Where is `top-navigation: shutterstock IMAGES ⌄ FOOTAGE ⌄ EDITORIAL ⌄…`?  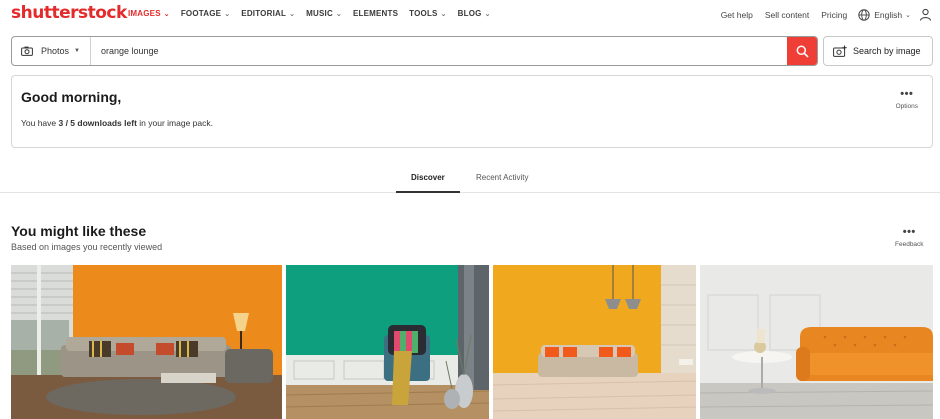 top-navigation: shutterstock IMAGES ⌄ FOOTAGE ⌄ EDITORIAL ⌄… is located at coordinates (470, 15).